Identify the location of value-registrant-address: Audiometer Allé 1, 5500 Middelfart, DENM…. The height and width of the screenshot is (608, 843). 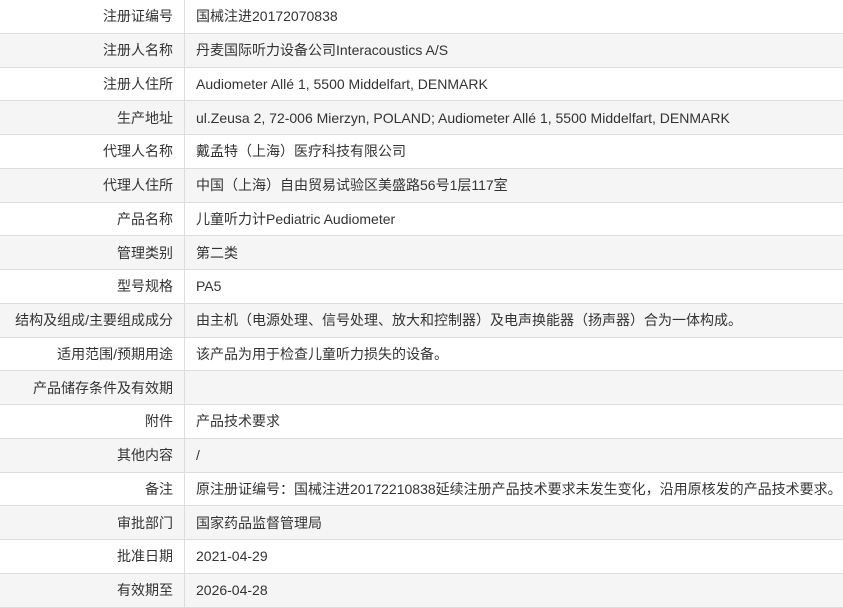
(342, 83).